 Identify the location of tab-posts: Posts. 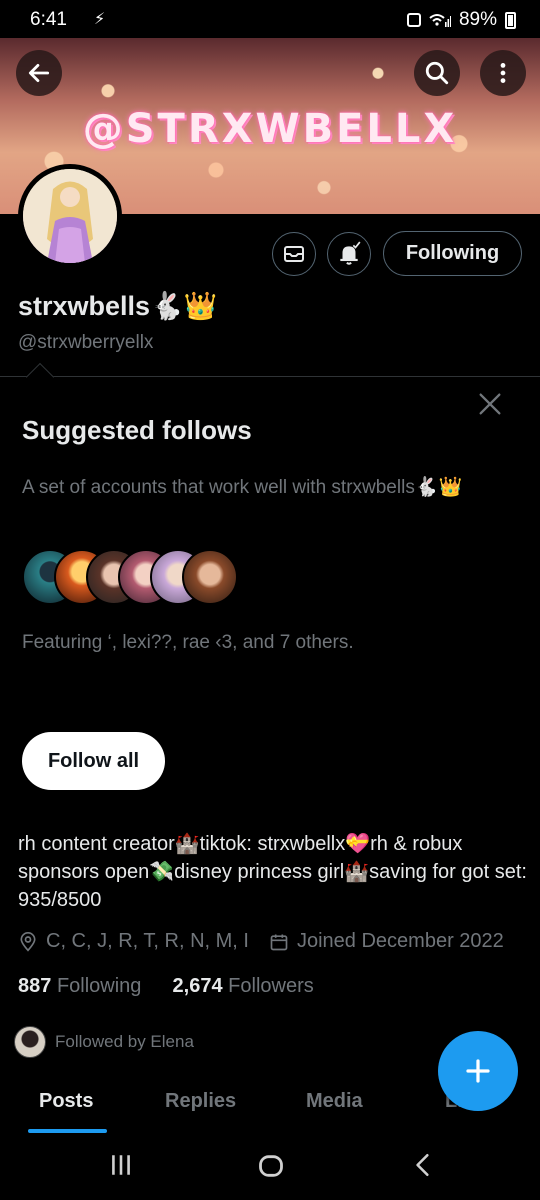
(66, 1101).